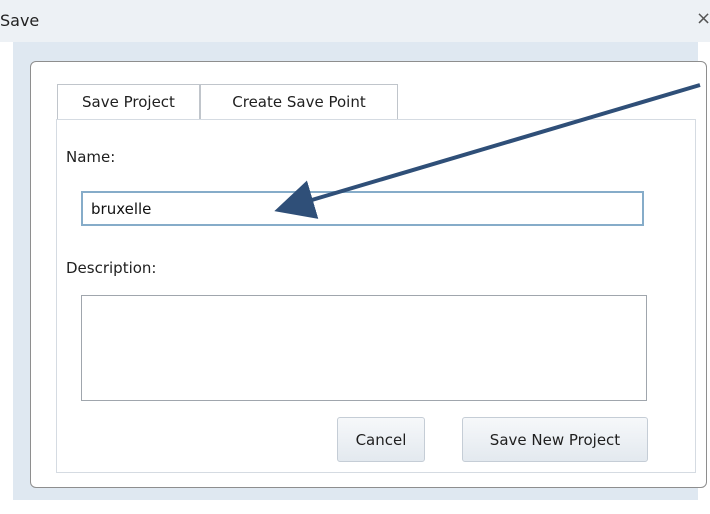 This screenshot has height=514, width=710. I want to click on tab-create-save-point: Create Save Point, so click(299, 101).